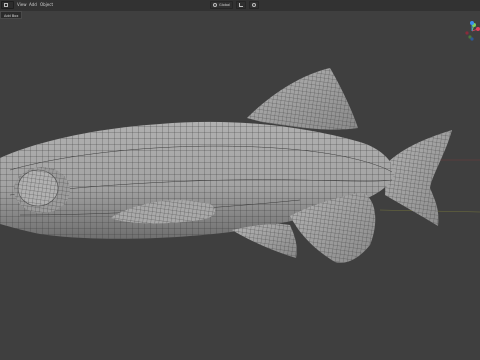  I want to click on snap-toggle, so click(241, 5).